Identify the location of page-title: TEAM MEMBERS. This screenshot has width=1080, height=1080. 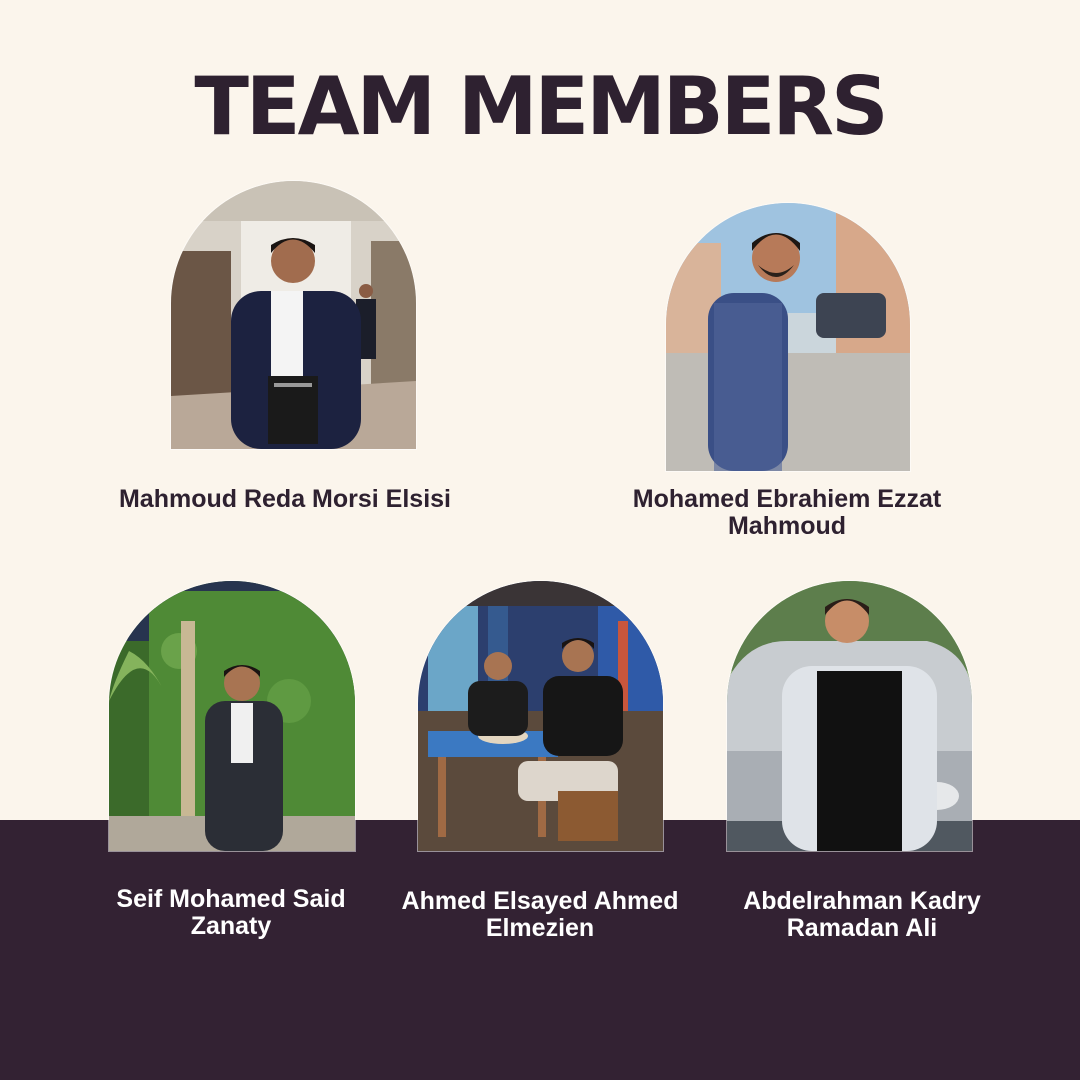
(541, 106).